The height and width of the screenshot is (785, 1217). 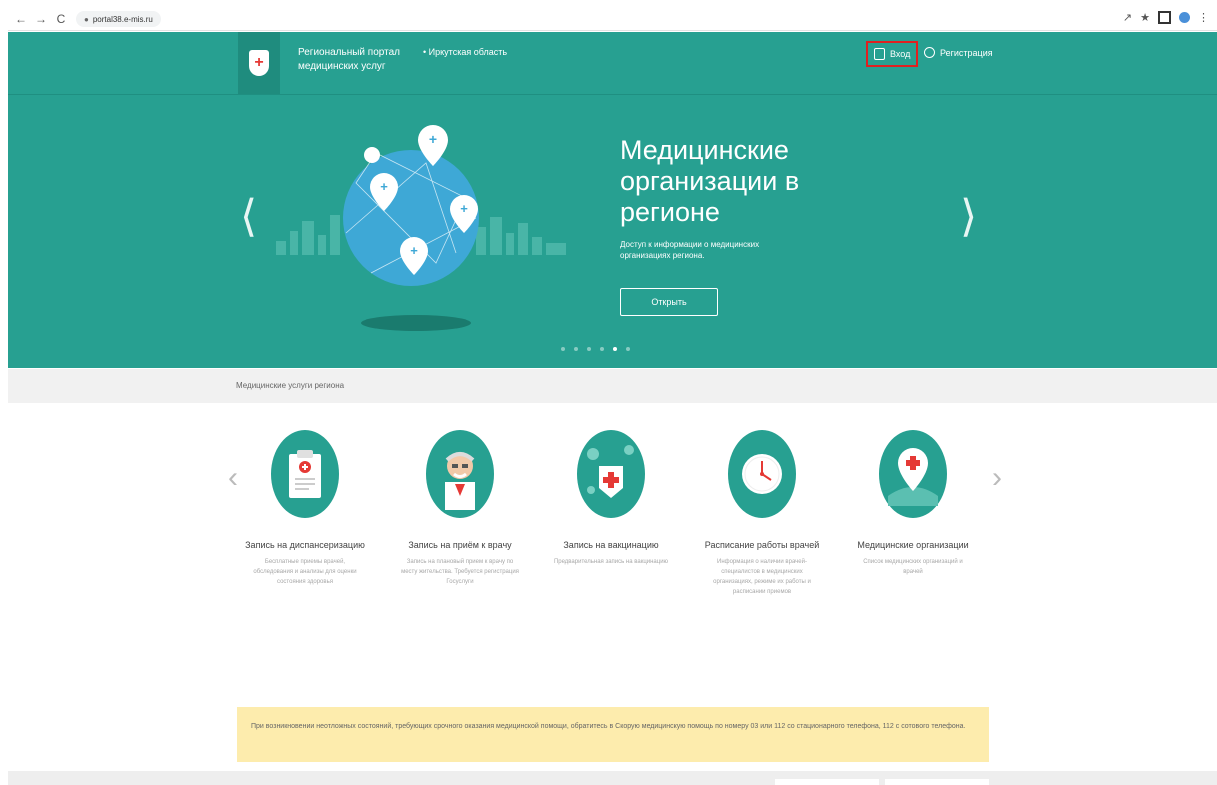 What do you see at coordinates (248, 217) in the screenshot?
I see `carousel-prev-icon: ⟨` at bounding box center [248, 217].